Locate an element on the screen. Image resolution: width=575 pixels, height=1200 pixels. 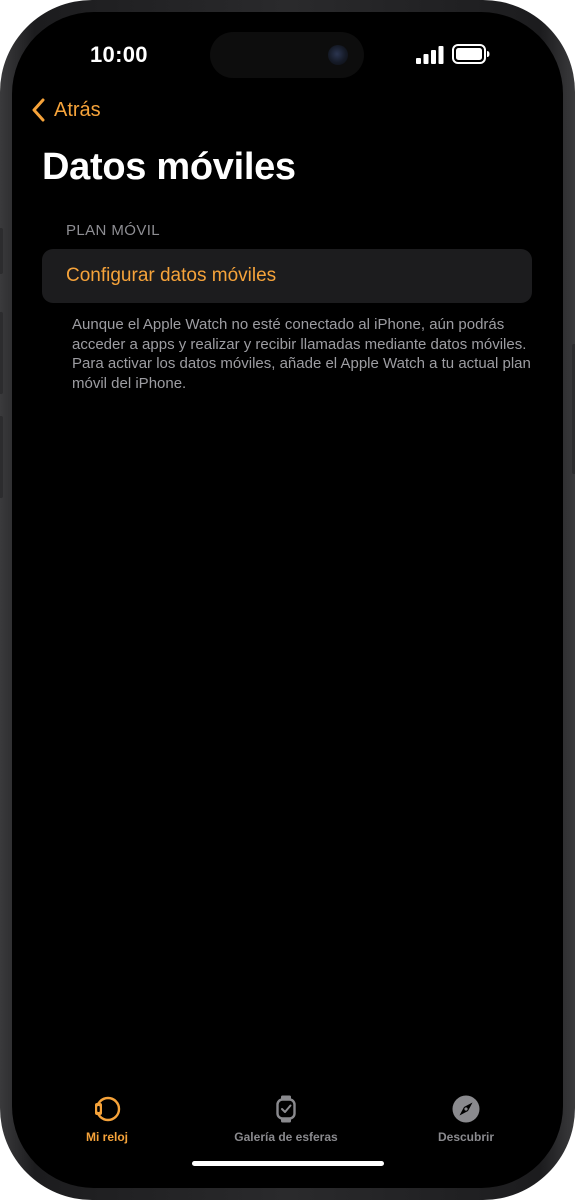
cellular-signal-icon is located at coordinates (430, 55).